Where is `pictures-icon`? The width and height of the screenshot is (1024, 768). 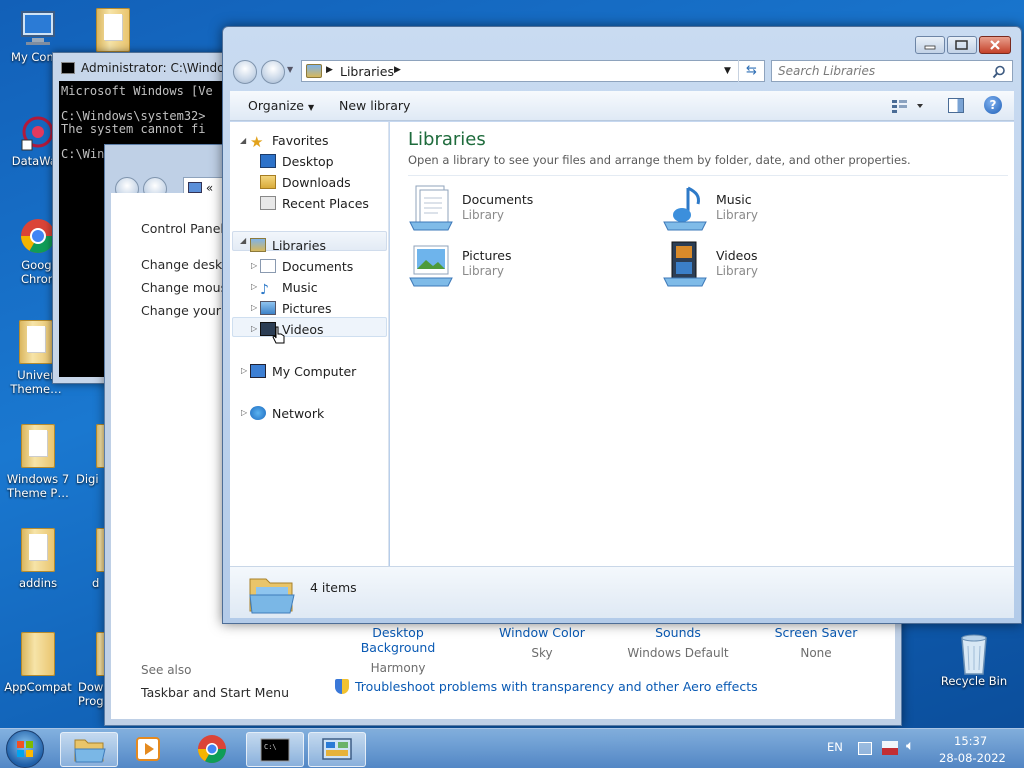 pictures-icon is located at coordinates (268, 308).